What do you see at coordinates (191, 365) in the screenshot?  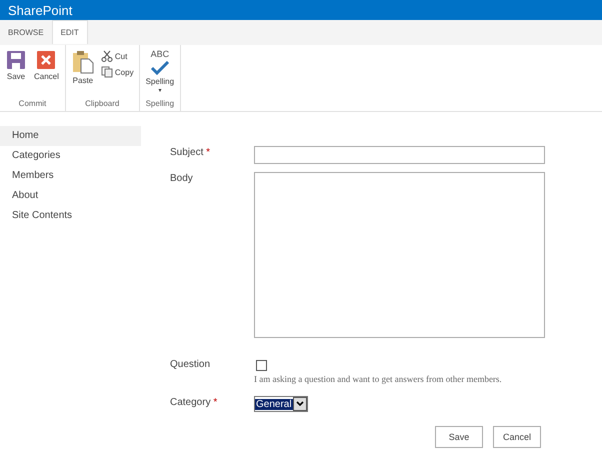 I see `field-label: Question` at bounding box center [191, 365].